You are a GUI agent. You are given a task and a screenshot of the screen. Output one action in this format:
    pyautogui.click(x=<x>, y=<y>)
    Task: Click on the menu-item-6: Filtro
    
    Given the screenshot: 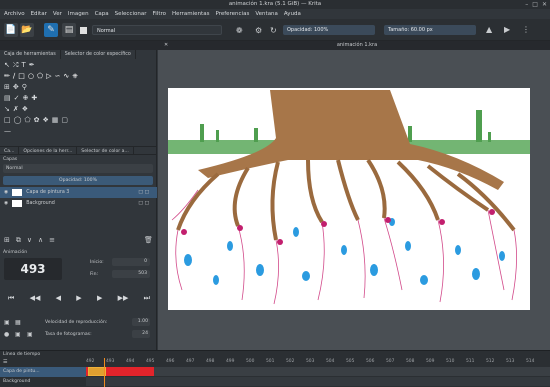 What is the action you would take?
    pyautogui.click(x=159, y=14)
    